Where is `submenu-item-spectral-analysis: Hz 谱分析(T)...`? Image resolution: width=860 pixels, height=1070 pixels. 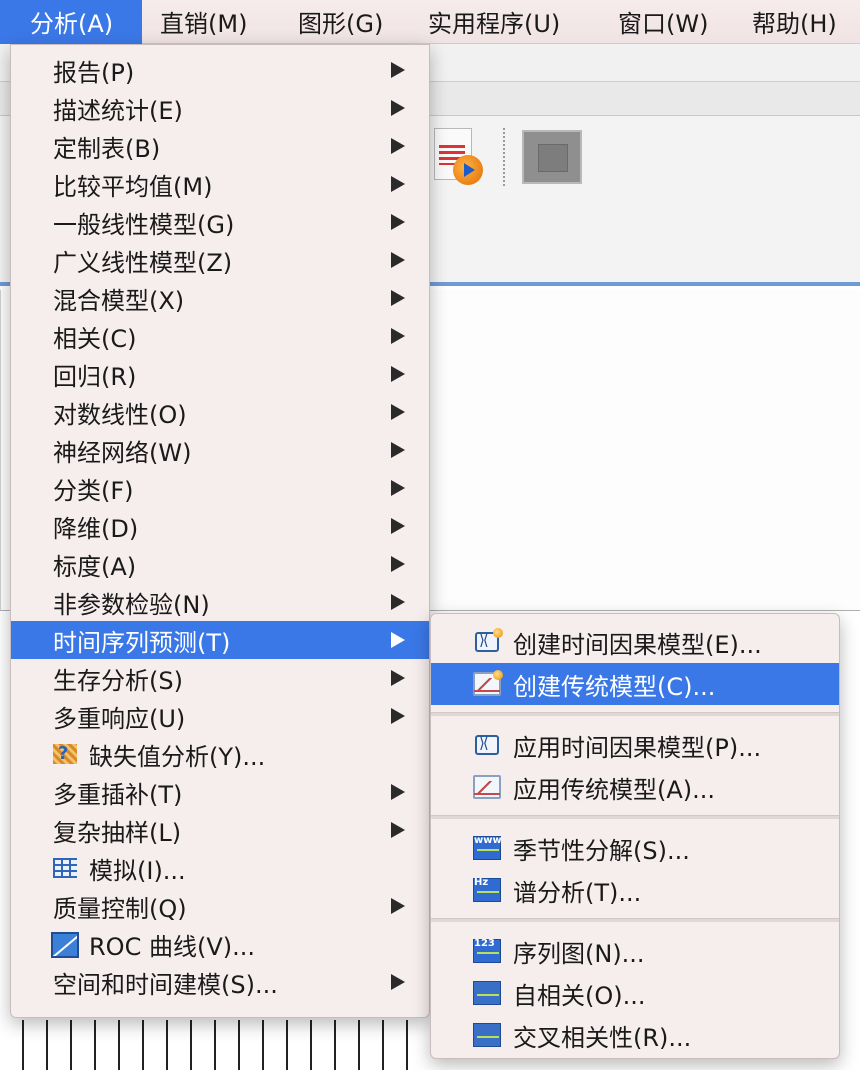 submenu-item-spectral-analysis: Hz 谱分析(T)... is located at coordinates (635, 890).